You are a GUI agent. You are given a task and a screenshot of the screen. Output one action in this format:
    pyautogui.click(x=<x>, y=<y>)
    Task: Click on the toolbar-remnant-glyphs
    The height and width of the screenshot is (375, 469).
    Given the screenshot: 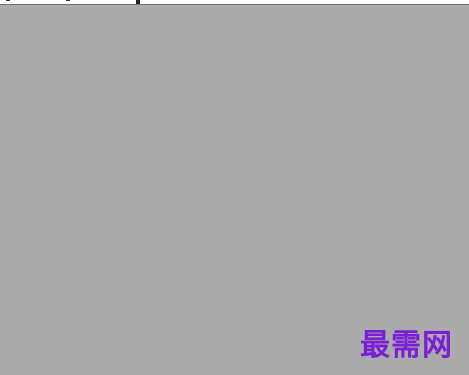 What is the action you would take?
    pyautogui.click(x=73, y=2)
    